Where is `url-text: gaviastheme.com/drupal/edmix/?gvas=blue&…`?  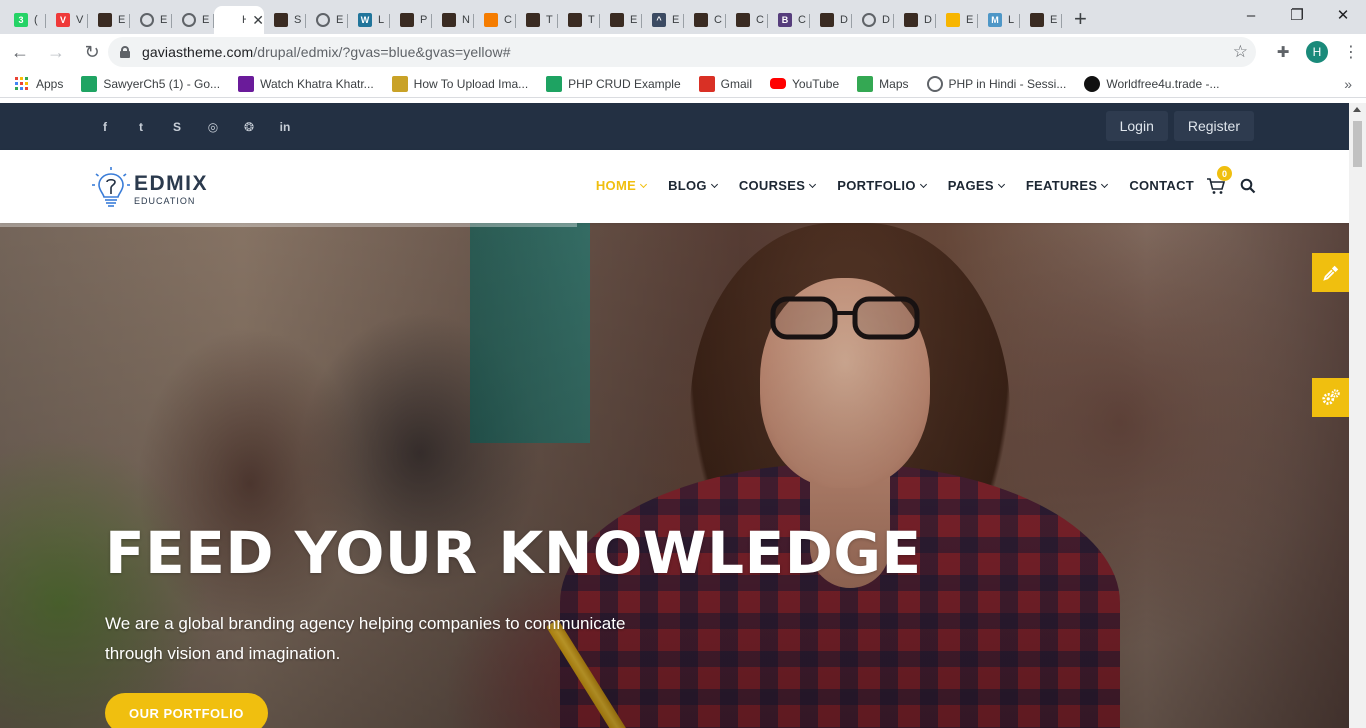
url-text: gaviastheme.com/drupal/edmix/?gvas=blue&… is located at coordinates (326, 52).